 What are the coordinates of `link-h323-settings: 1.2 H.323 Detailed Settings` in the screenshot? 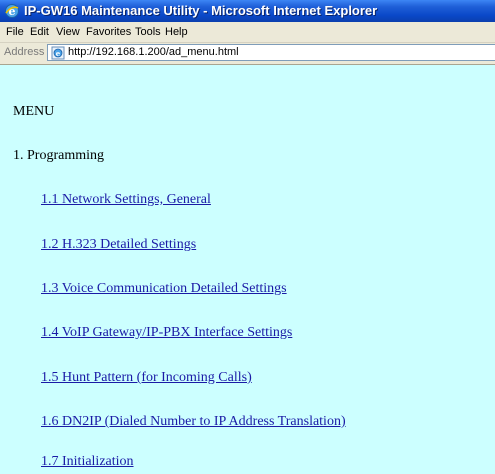 It's located at (118, 245).